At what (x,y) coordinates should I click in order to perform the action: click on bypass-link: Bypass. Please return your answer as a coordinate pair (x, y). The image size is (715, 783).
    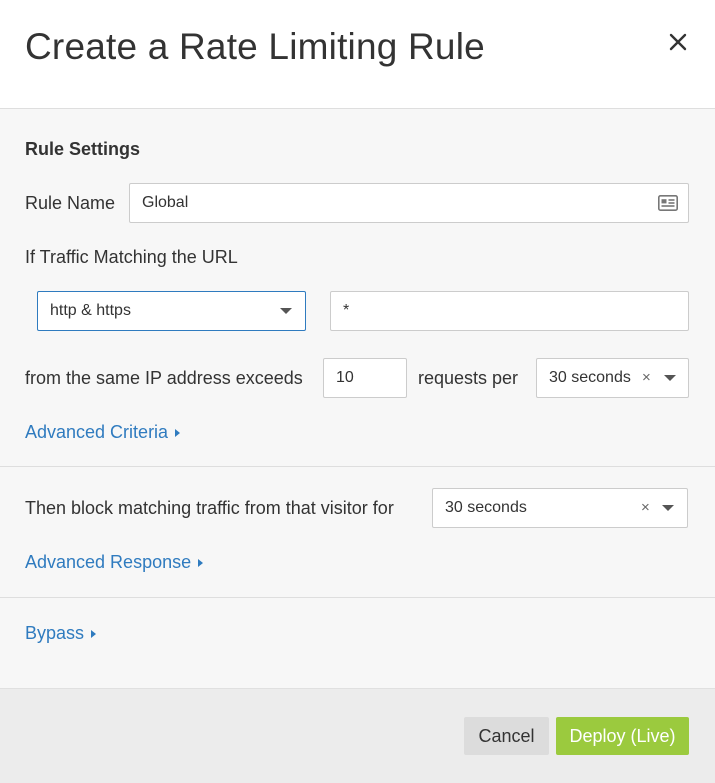
    Looking at the image, I should click on (61, 633).